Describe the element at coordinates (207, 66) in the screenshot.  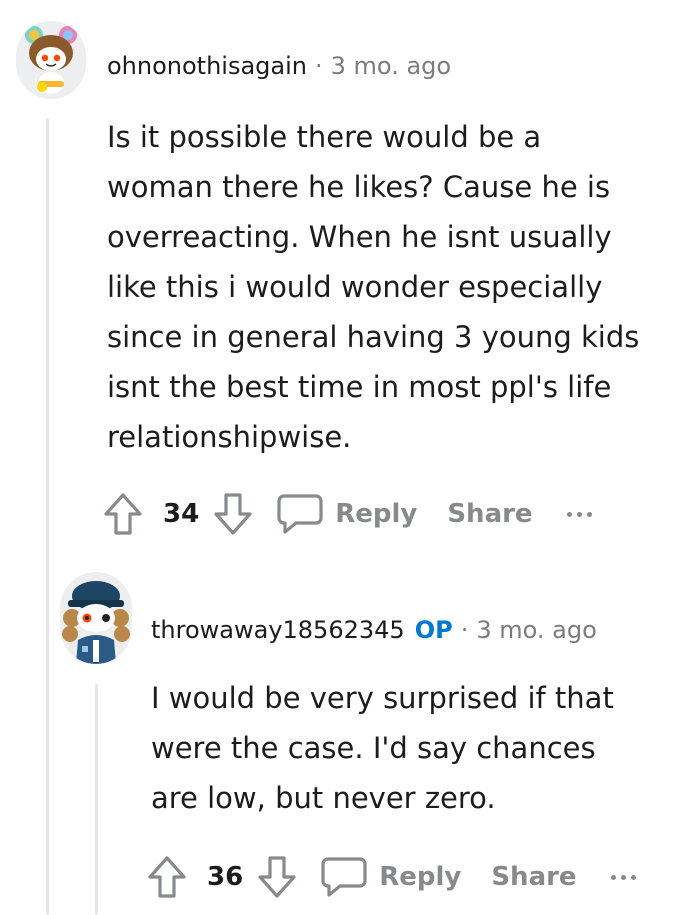
I see `author-name: ohnonothisagain` at that location.